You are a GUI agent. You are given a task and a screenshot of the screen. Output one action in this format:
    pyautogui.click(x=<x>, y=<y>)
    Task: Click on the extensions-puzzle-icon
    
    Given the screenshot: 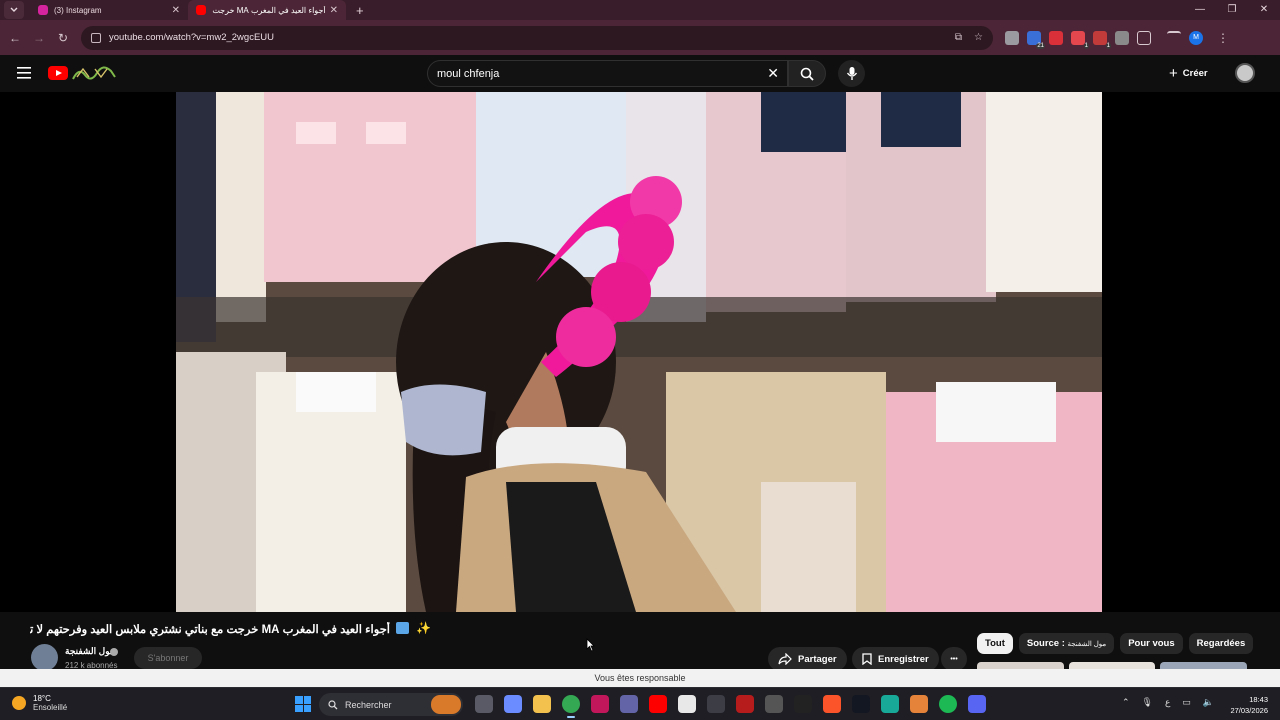 What is the action you would take?
    pyautogui.click(x=1144, y=37)
    